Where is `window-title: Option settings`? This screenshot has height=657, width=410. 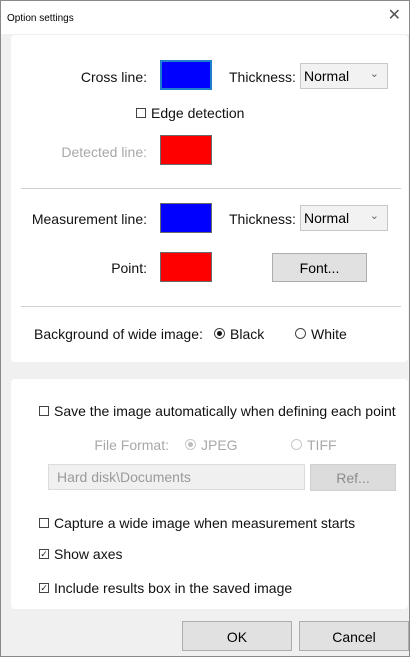
window-title: Option settings is located at coordinates (40, 18).